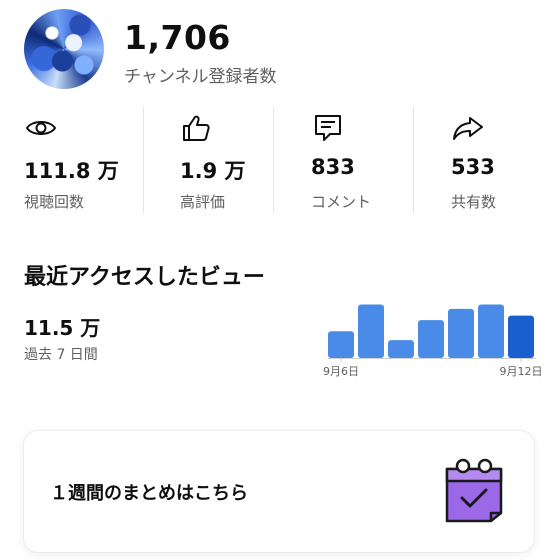 The image size is (560, 560). I want to click on comment-icon, so click(328, 128).